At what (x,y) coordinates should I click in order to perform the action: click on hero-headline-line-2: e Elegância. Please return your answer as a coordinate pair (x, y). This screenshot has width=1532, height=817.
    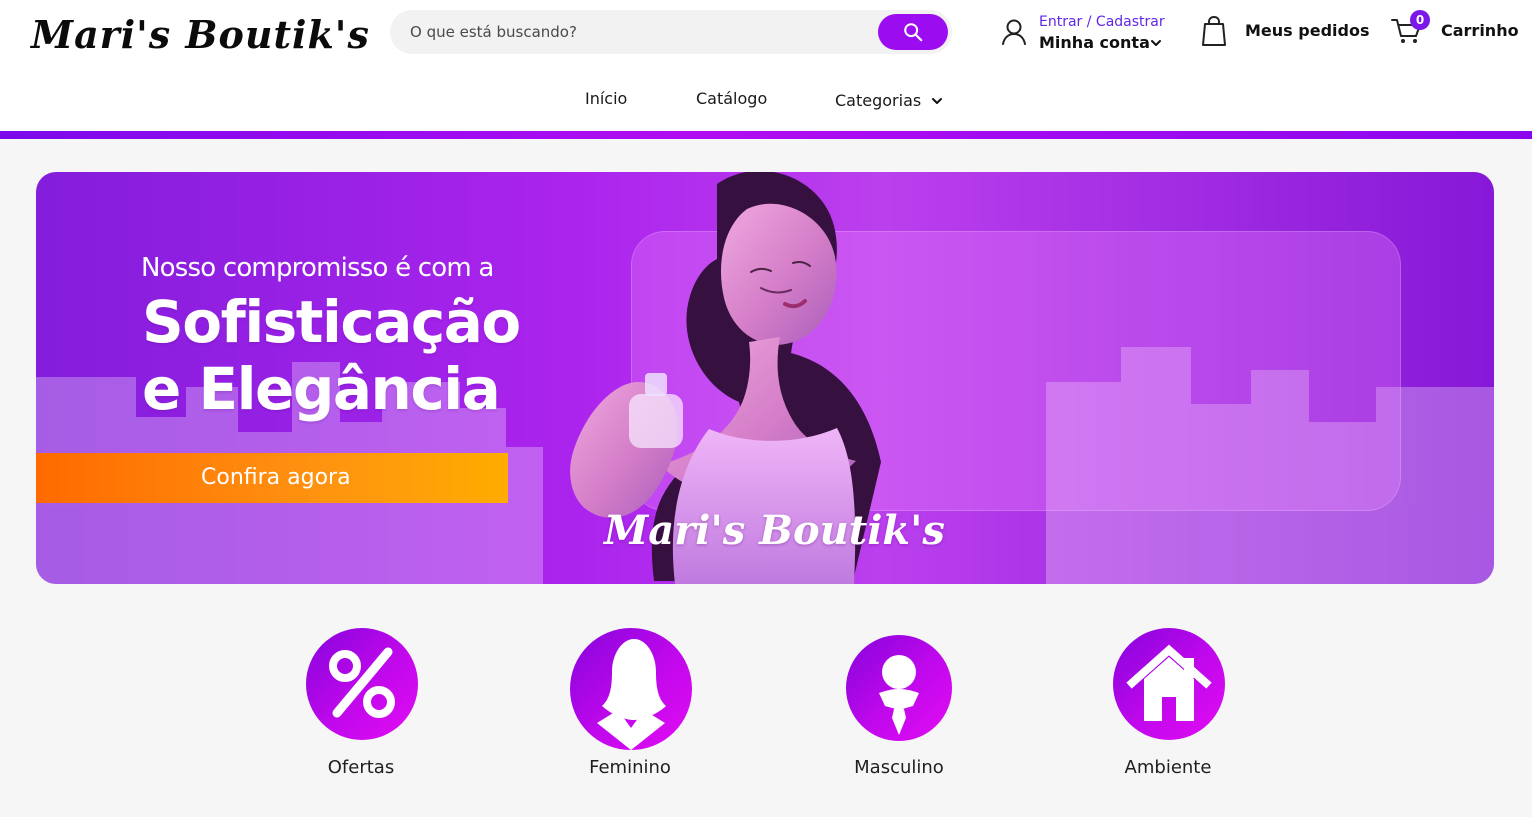
    Looking at the image, I should click on (321, 389).